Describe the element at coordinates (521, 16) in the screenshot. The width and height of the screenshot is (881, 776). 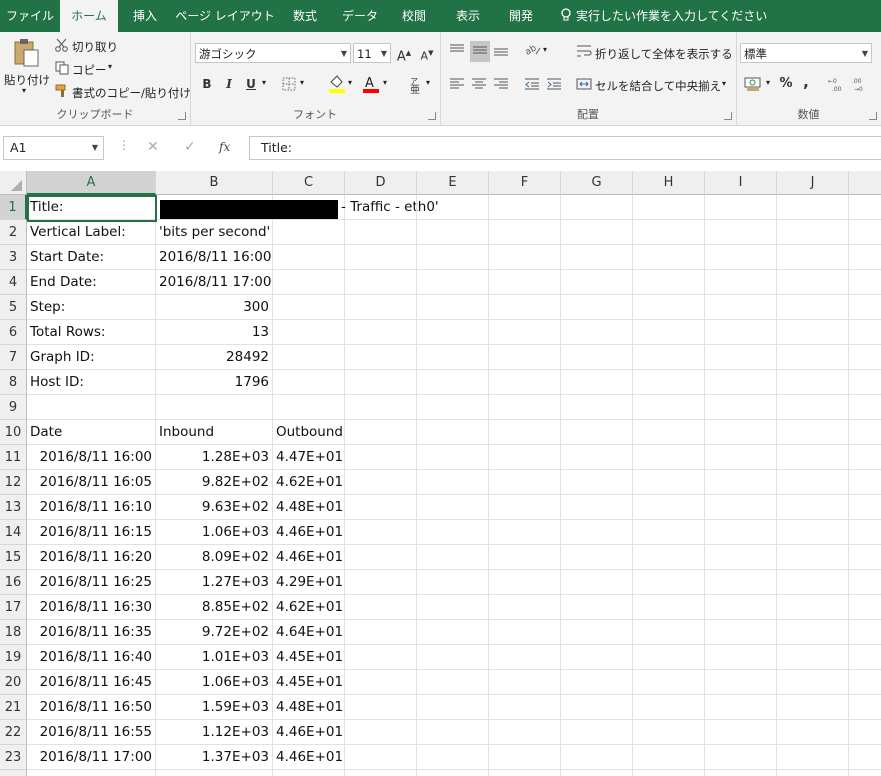
I see `tab-developer: 開発` at that location.